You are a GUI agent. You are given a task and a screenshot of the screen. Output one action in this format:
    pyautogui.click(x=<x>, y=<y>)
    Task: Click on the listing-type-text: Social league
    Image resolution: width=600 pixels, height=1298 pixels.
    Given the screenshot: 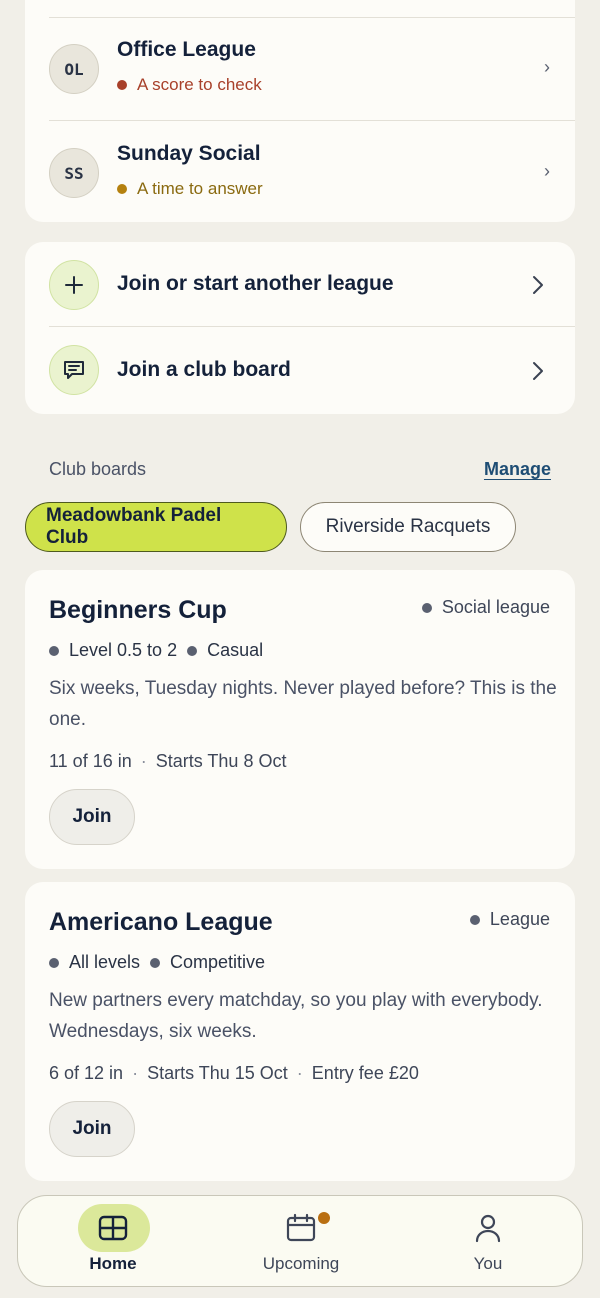 What is the action you would take?
    pyautogui.click(x=495, y=607)
    